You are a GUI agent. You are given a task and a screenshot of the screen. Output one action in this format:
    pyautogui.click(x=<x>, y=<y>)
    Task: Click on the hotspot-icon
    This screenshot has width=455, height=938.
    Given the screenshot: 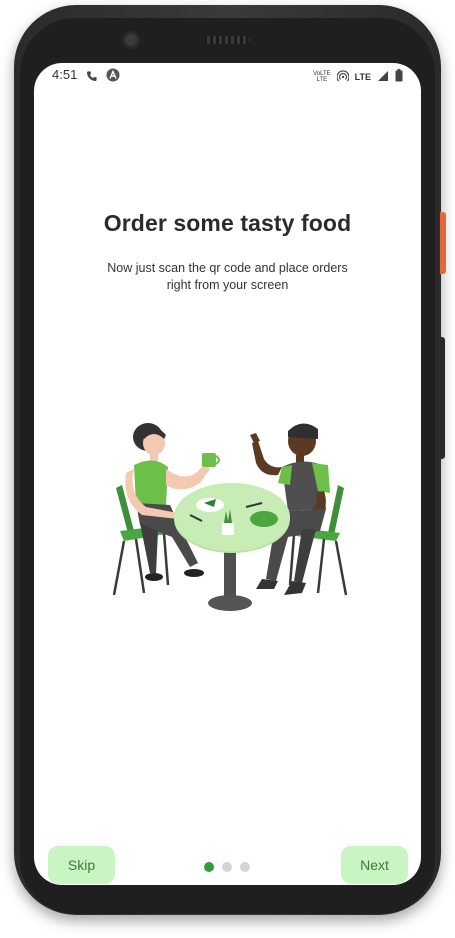 What is the action you would take?
    pyautogui.click(x=343, y=76)
    